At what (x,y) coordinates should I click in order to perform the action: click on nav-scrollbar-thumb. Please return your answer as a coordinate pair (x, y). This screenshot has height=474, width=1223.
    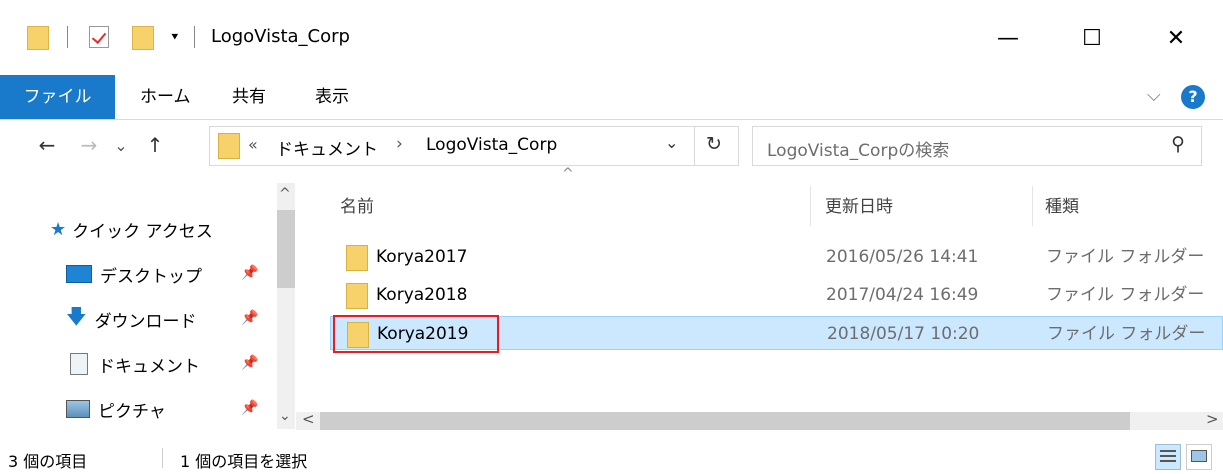
    Looking at the image, I should click on (286, 249).